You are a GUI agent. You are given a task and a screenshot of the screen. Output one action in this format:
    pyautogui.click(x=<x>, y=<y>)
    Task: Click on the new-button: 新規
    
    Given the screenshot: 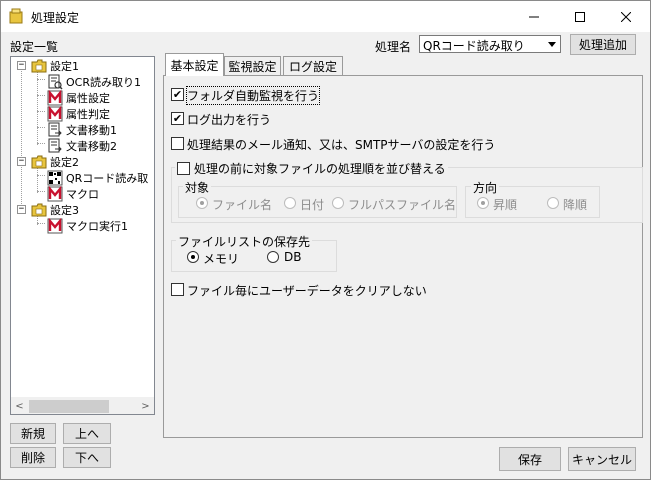 What is the action you would take?
    pyautogui.click(x=33, y=433)
    